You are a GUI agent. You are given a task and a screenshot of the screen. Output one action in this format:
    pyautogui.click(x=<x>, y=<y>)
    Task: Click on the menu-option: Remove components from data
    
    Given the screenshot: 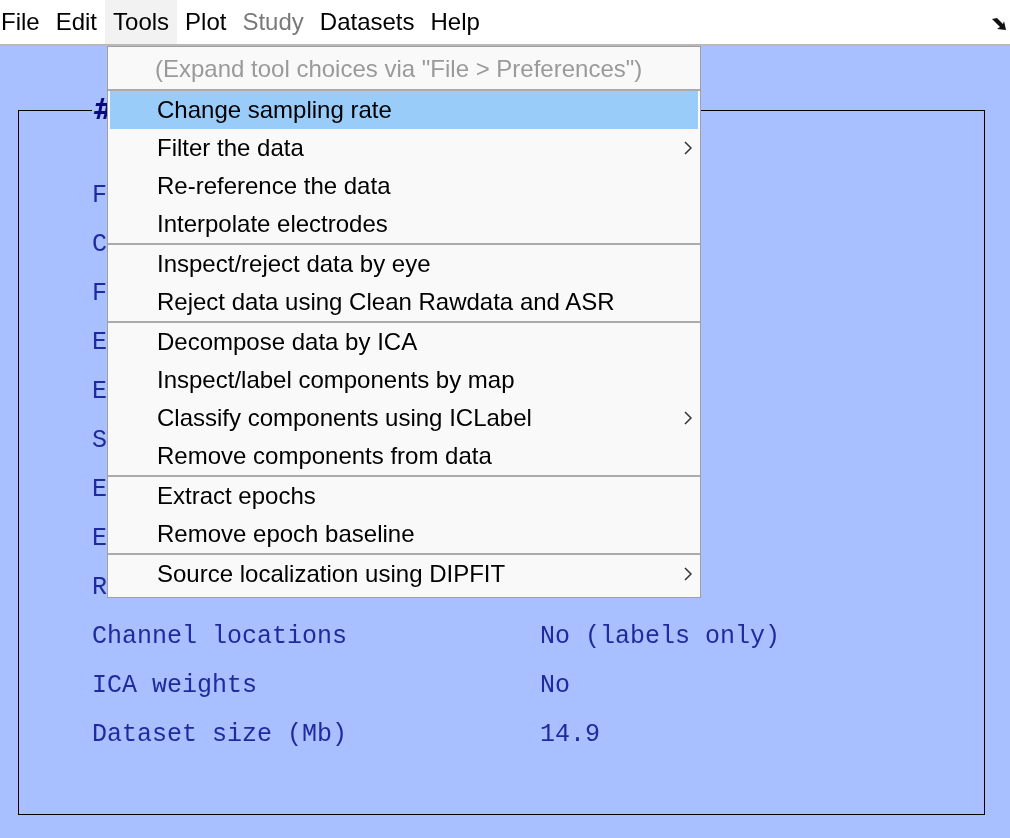 What is the action you would take?
    pyautogui.click(x=404, y=456)
    